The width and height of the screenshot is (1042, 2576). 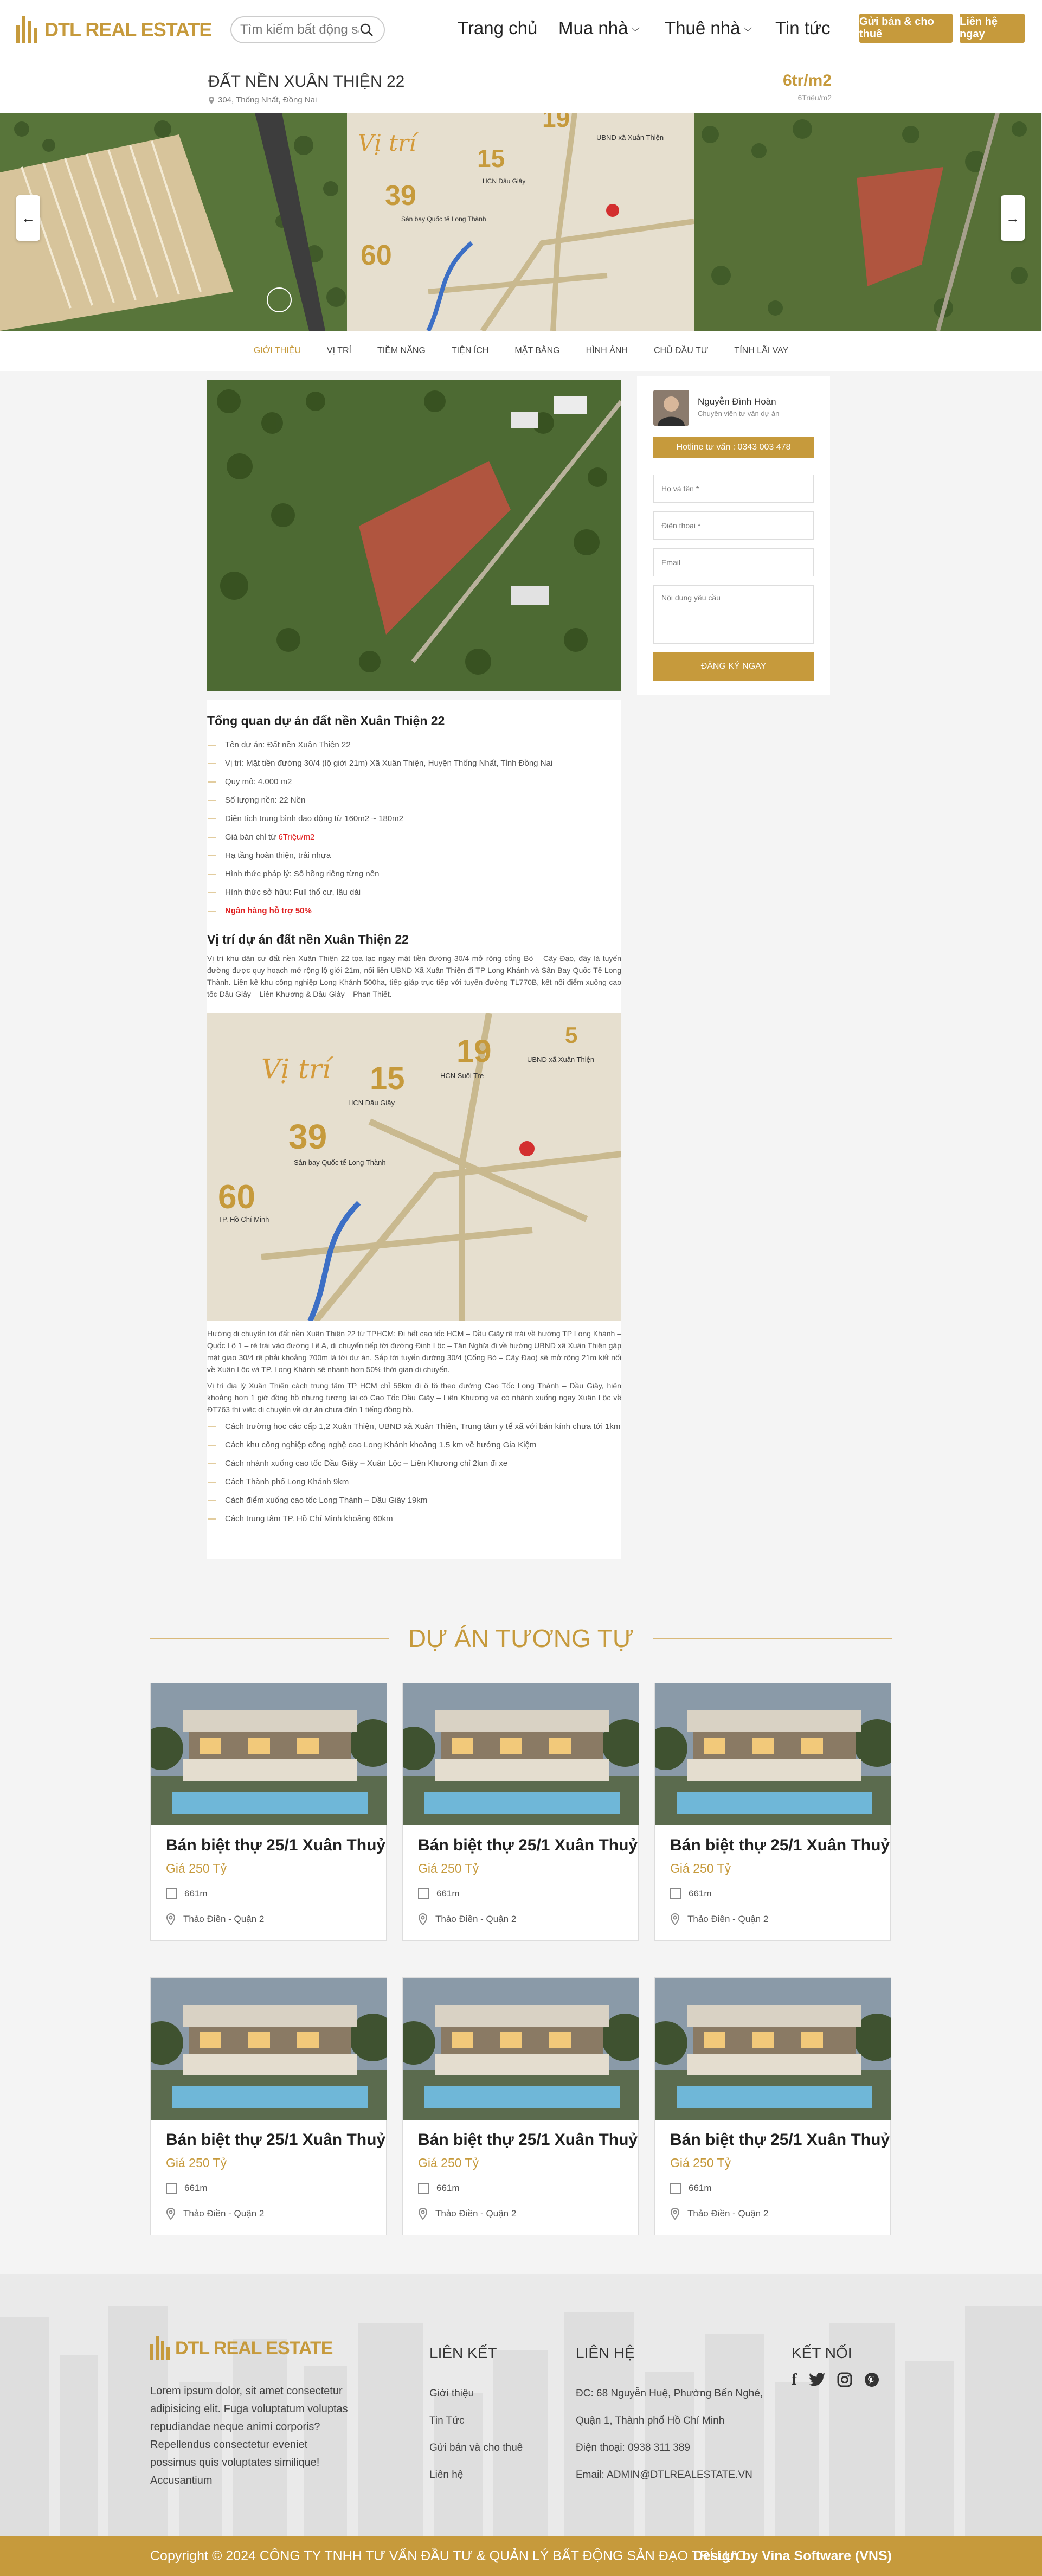 I want to click on overview-heading: Tổng quan dự án đất nền Xuân Thiện 22, so click(x=326, y=721).